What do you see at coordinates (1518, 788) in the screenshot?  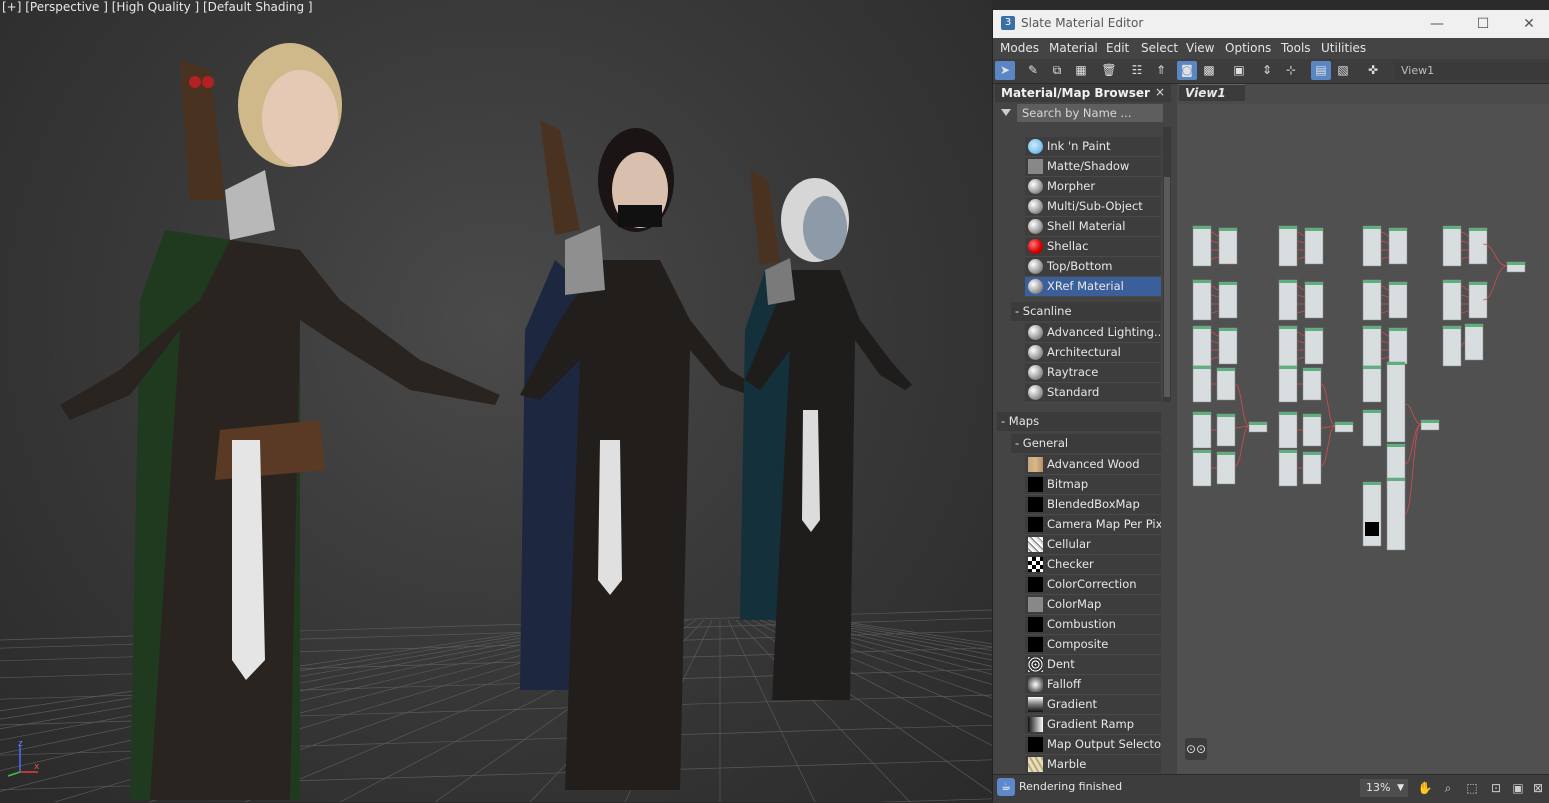 I see `zoom-selected-icon: ▣` at bounding box center [1518, 788].